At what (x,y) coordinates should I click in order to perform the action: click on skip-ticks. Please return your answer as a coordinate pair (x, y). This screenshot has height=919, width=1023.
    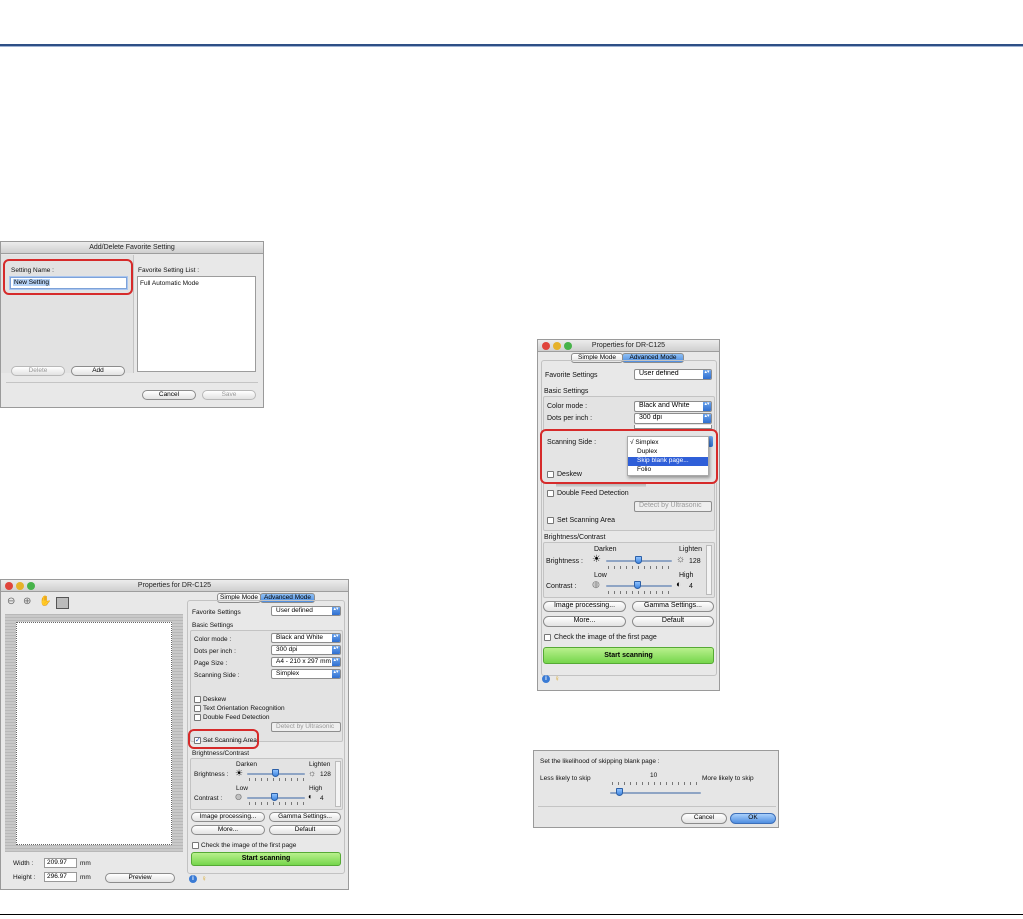
    Looking at the image, I should click on (656, 783).